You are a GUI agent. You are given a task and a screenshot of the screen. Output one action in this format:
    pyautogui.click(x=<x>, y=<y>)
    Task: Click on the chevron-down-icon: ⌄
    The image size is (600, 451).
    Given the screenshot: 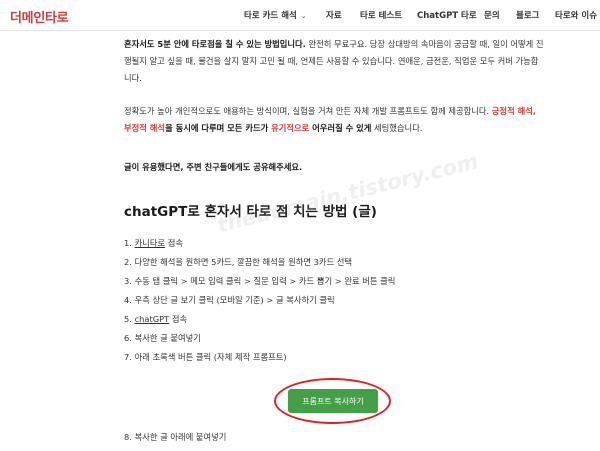 What is the action you would take?
    pyautogui.click(x=303, y=16)
    